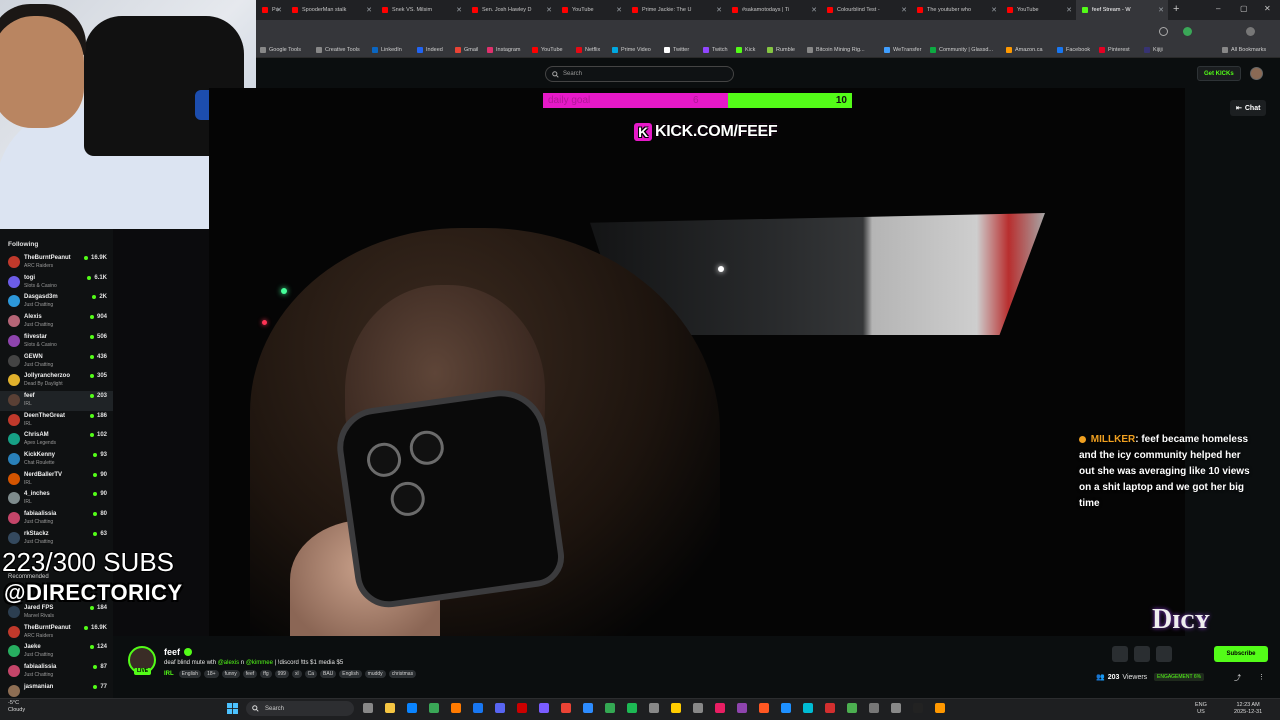  Describe the element at coordinates (56, 499) in the screenshot. I see `sidebar-channel-item: 4_inches IRL 90` at that location.